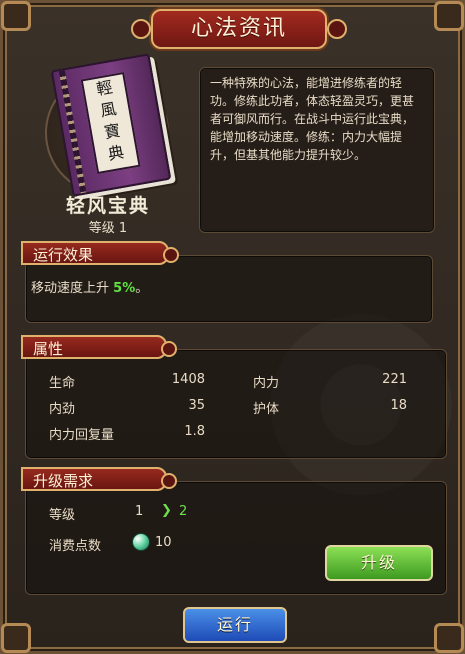 This screenshot has width=465, height=654. Describe the element at coordinates (266, 383) in the screenshot. I see `attr-label: 内力` at that location.